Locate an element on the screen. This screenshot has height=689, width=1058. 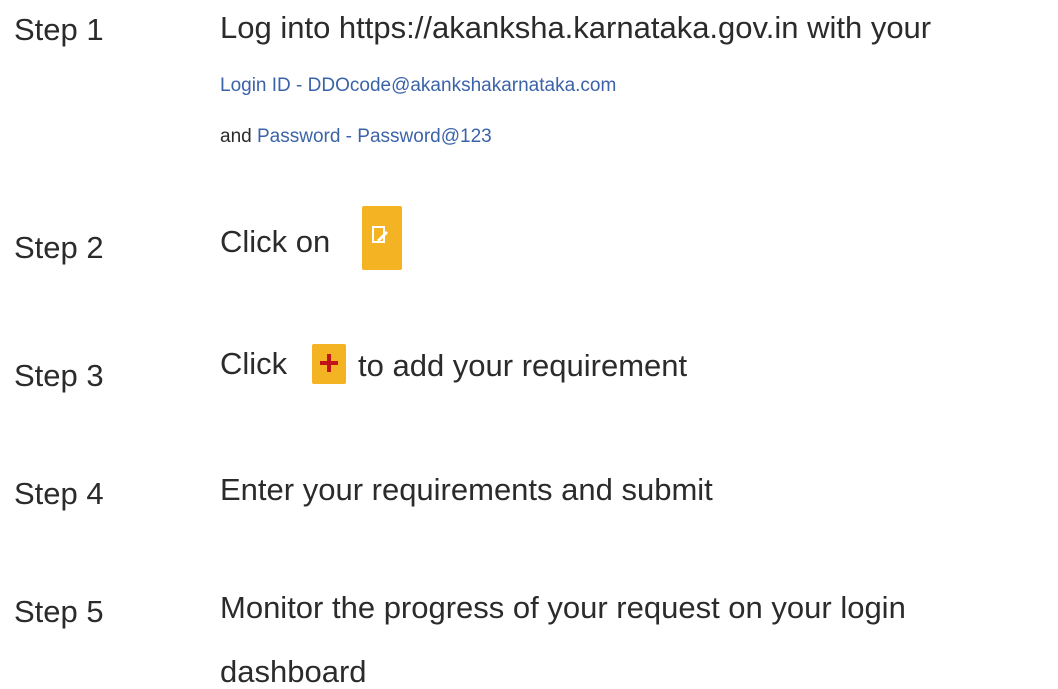
step-2-label: Step 2 is located at coordinates (59, 247).